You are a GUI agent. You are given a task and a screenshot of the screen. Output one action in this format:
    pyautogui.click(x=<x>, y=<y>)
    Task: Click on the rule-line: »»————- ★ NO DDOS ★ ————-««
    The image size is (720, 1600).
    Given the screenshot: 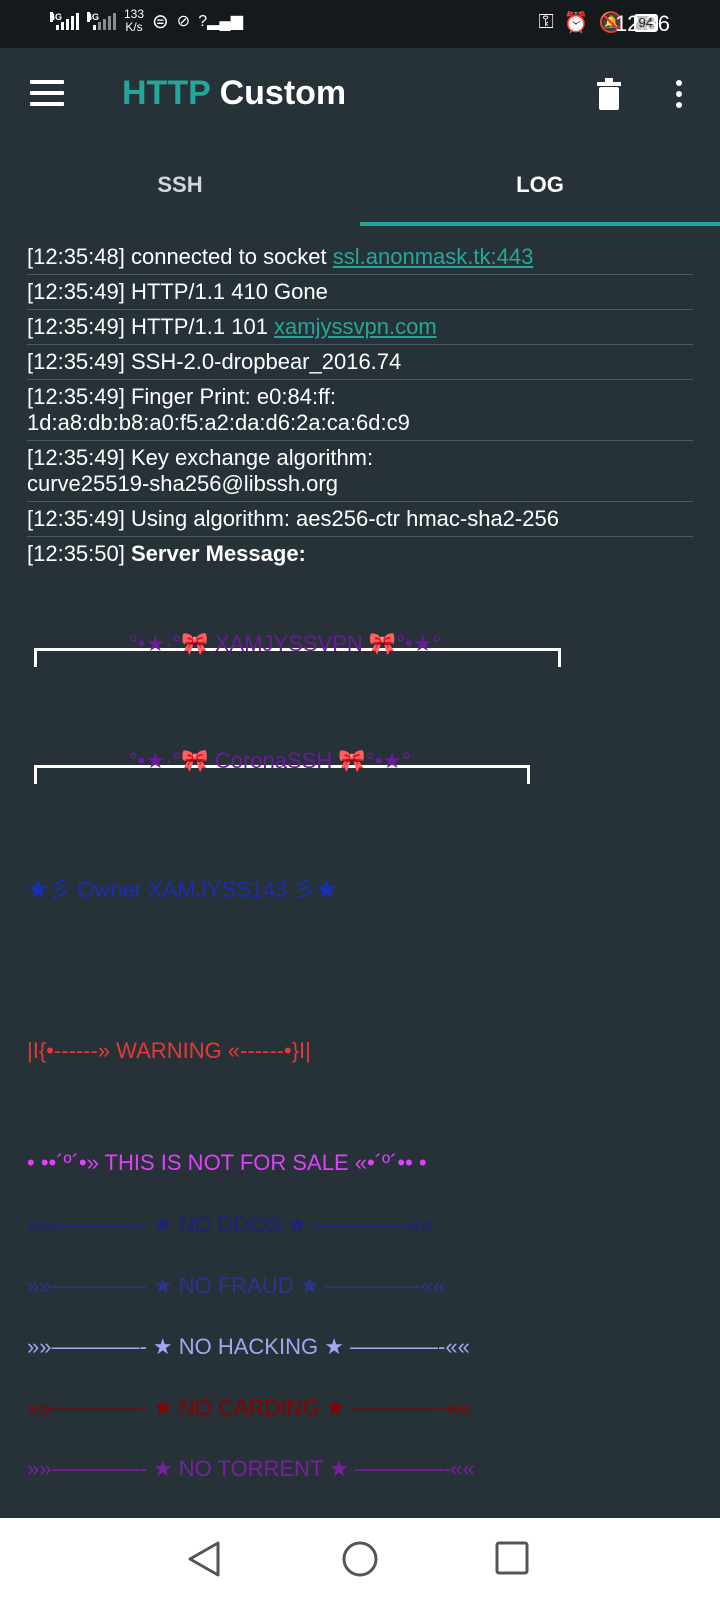 What is the action you would take?
    pyautogui.click(x=230, y=1224)
    